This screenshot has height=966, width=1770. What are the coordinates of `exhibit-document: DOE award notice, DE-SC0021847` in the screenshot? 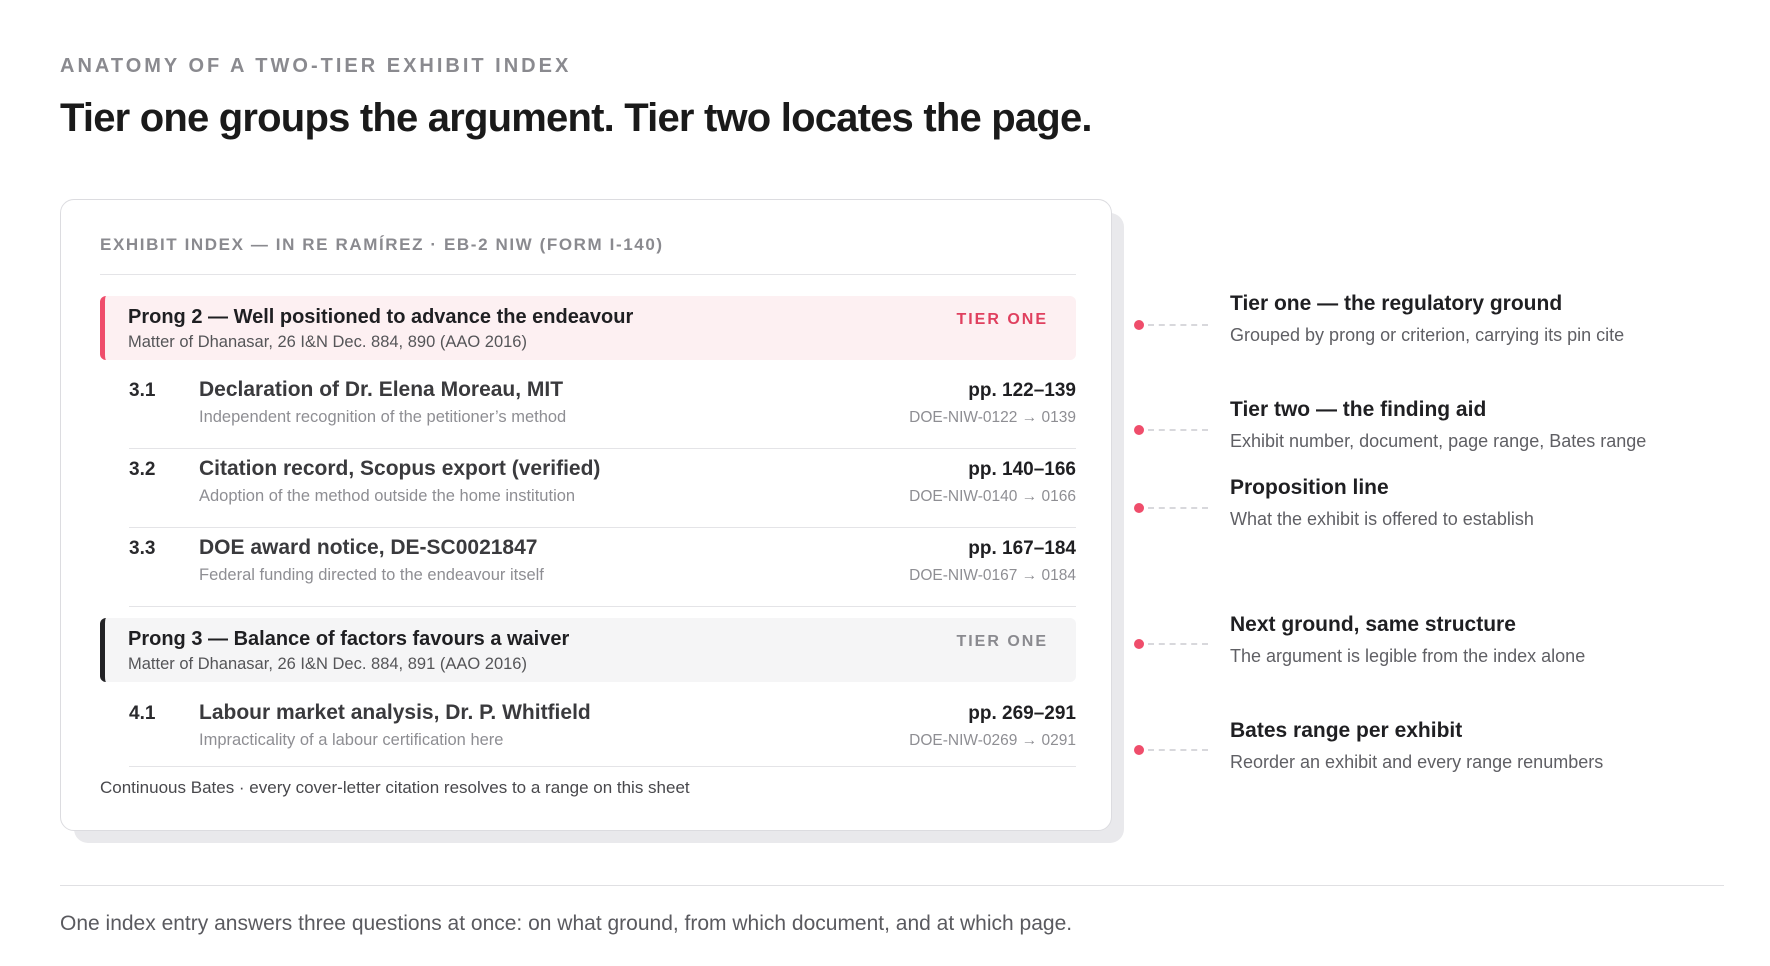 It's located at (368, 547).